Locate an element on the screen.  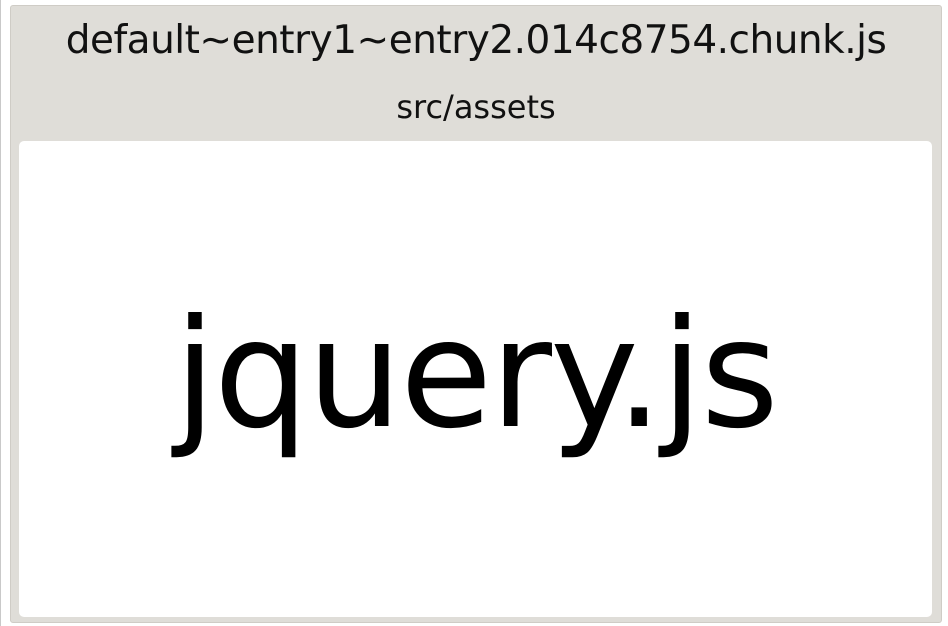
chunk-title: default~entry1~entry2.014c8754.chunk.js is located at coordinates (476, 40).